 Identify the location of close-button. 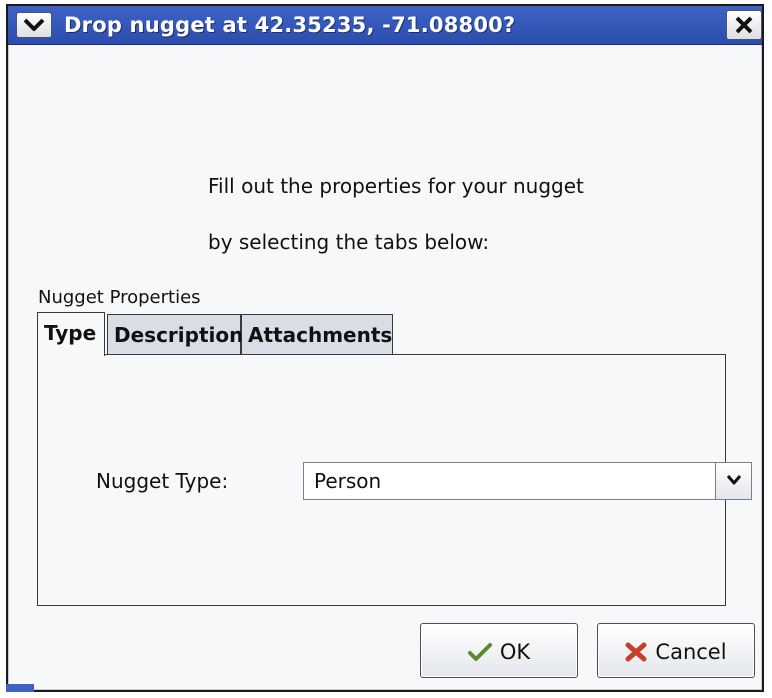
(744, 25).